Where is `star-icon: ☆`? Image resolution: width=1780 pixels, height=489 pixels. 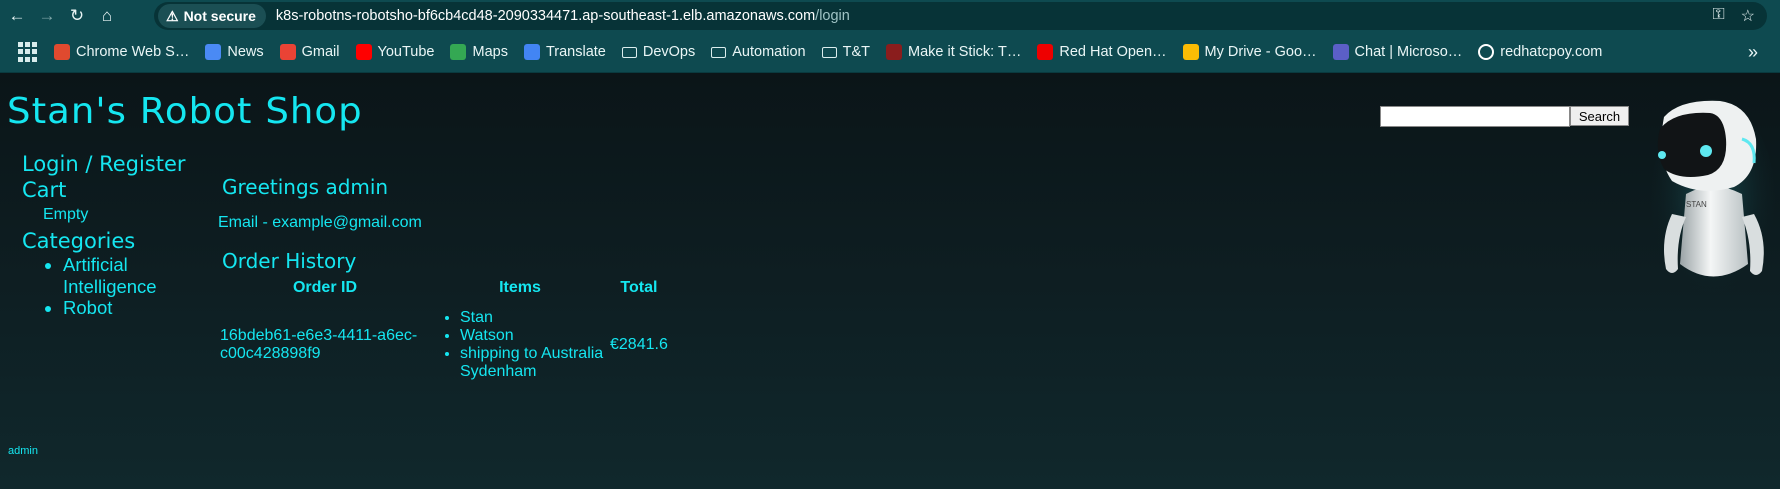 star-icon: ☆ is located at coordinates (1748, 16).